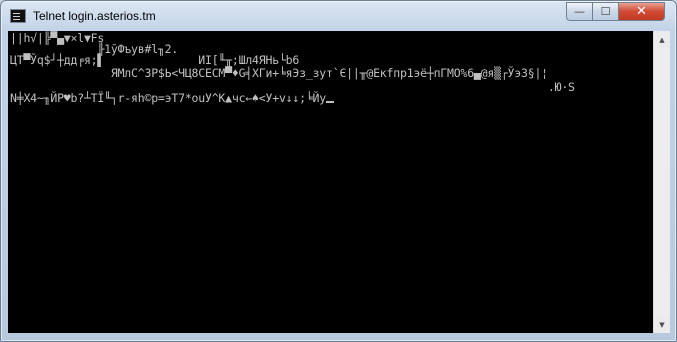  I want to click on minimize-button: —, so click(579, 11).